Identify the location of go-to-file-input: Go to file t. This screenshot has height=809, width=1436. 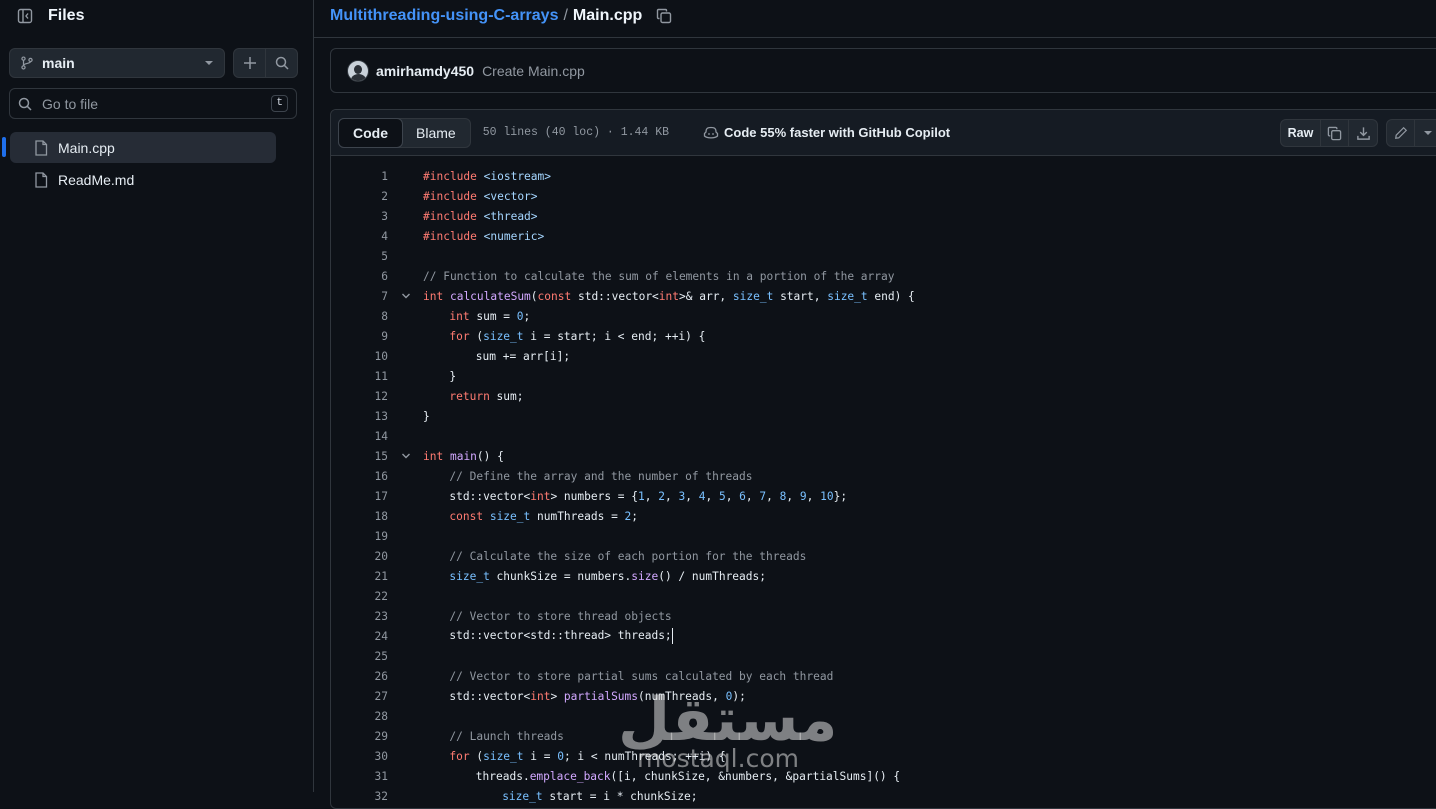
(153, 103).